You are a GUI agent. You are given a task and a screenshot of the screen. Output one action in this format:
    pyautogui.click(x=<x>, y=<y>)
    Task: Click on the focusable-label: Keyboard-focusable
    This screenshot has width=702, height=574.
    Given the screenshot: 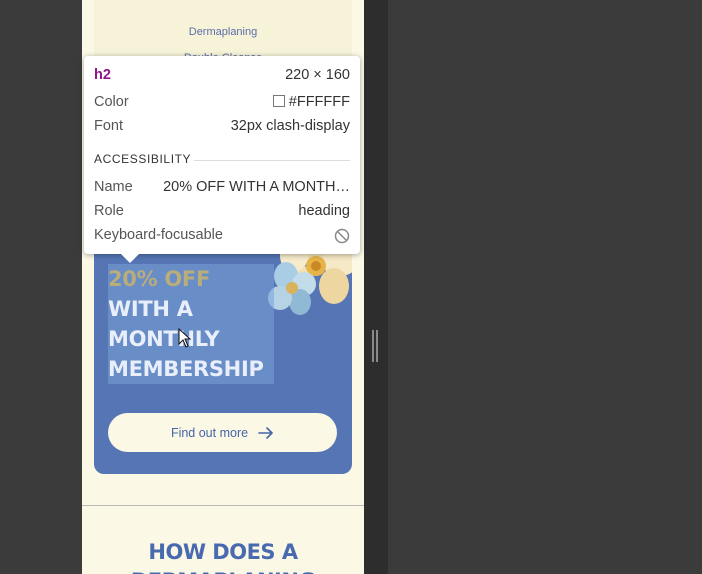 What is the action you would take?
    pyautogui.click(x=158, y=235)
    